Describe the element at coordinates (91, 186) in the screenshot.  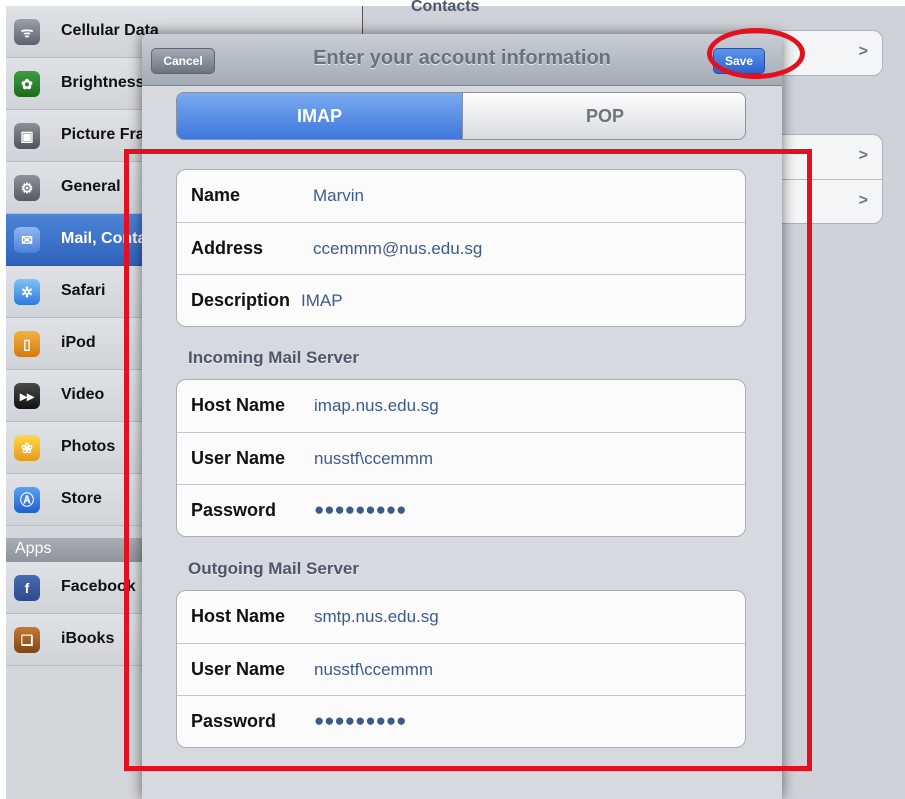
I see `sidebar-item-label: General` at that location.